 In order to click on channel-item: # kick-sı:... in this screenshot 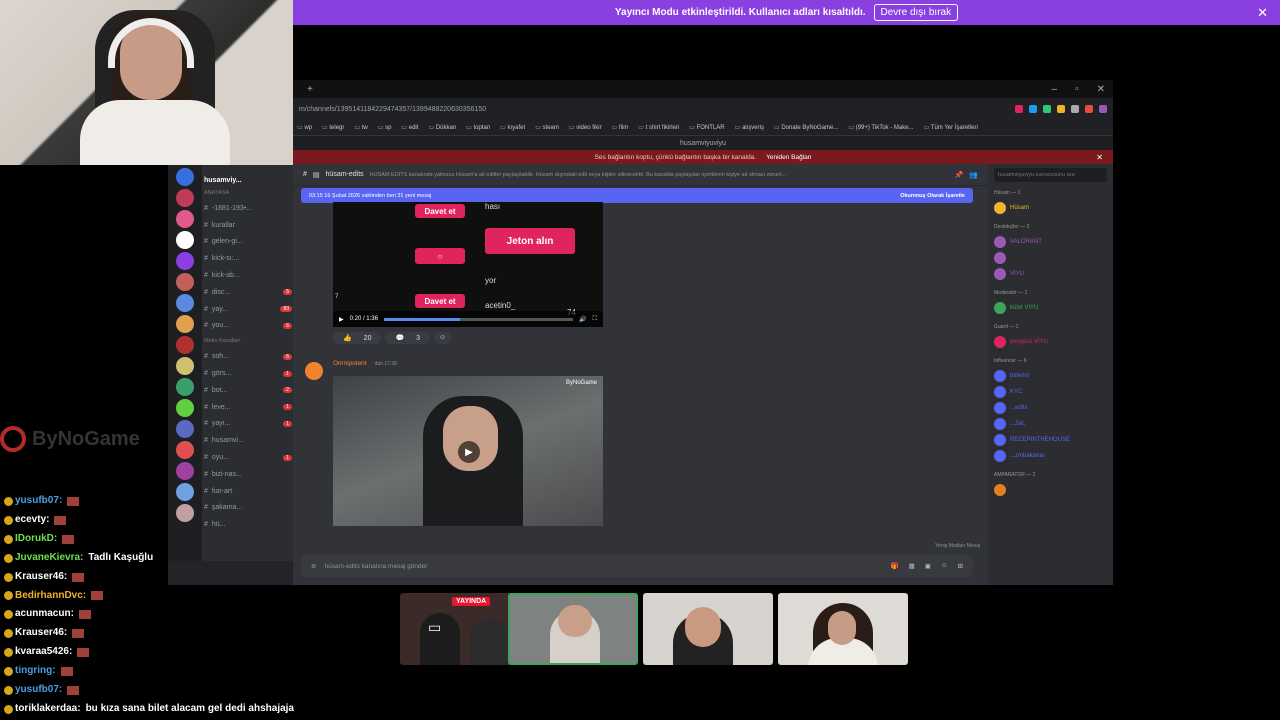, I will do `click(248, 258)`.